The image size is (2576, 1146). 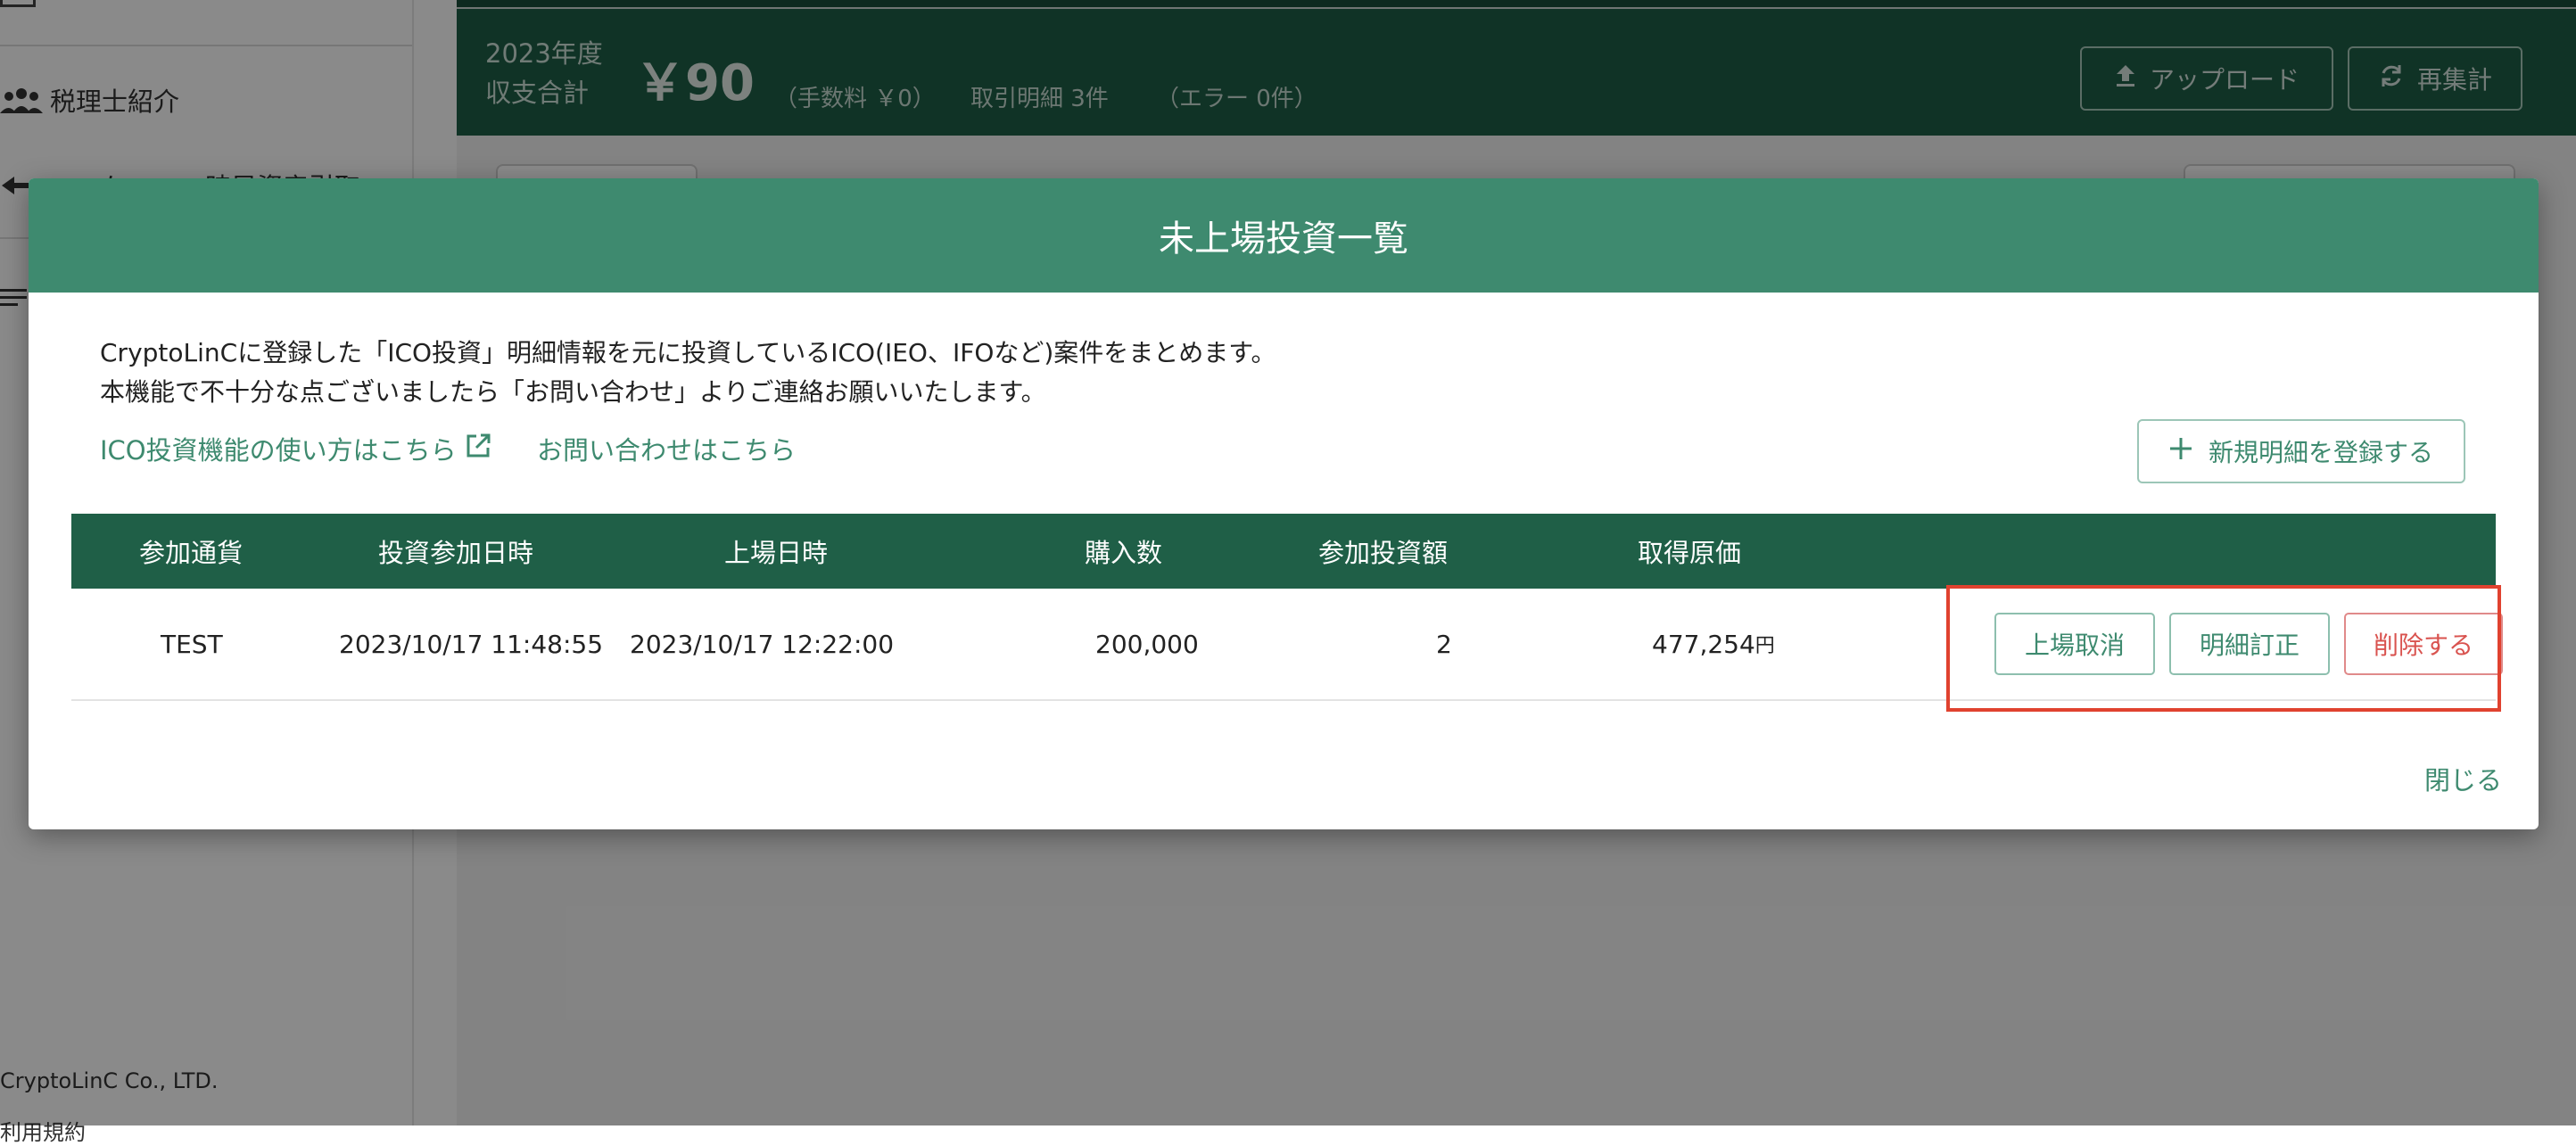 I want to click on table-header: 参加通貨 投資参加日時 上場日時 購入数 参加投資額 取得原価, so click(x=1283, y=551).